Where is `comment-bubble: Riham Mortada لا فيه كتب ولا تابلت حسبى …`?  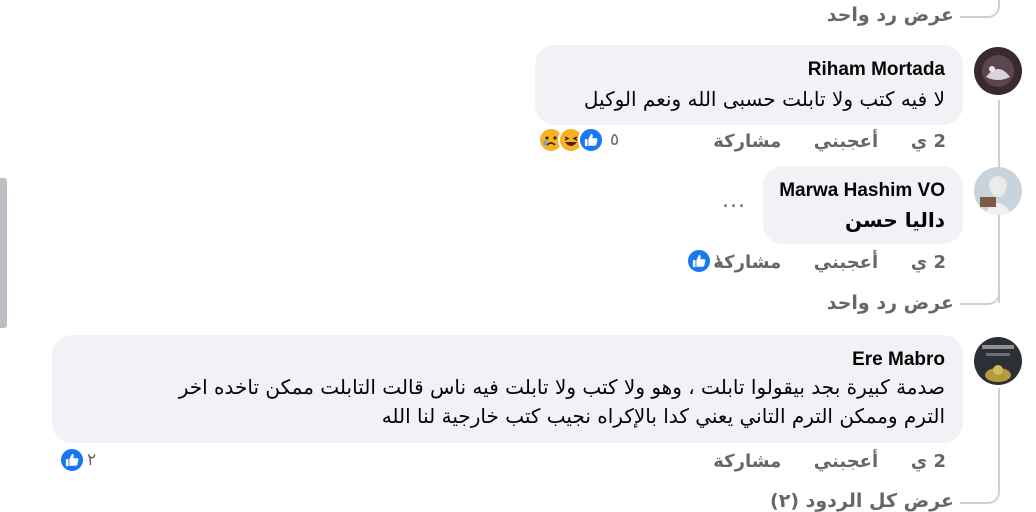 comment-bubble: Riham Mortada لا فيه كتب ولا تابلت حسبى … is located at coordinates (749, 85).